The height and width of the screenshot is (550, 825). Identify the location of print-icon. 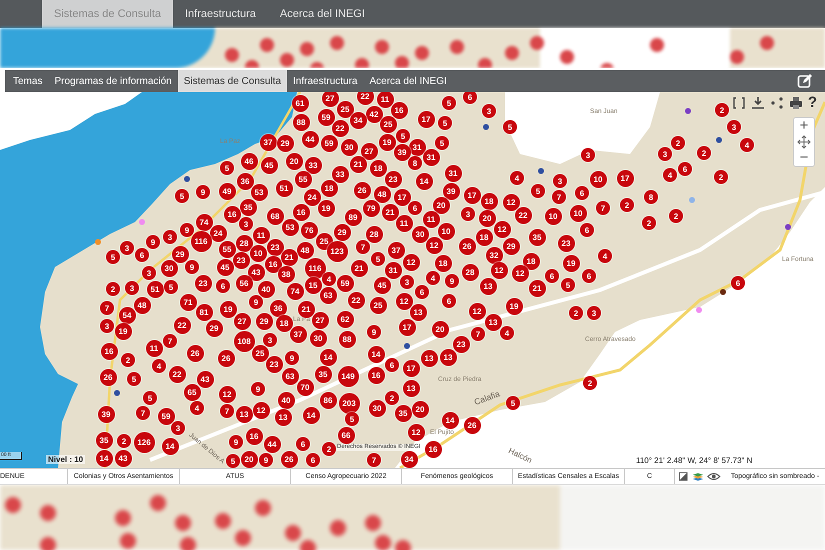
(795, 103).